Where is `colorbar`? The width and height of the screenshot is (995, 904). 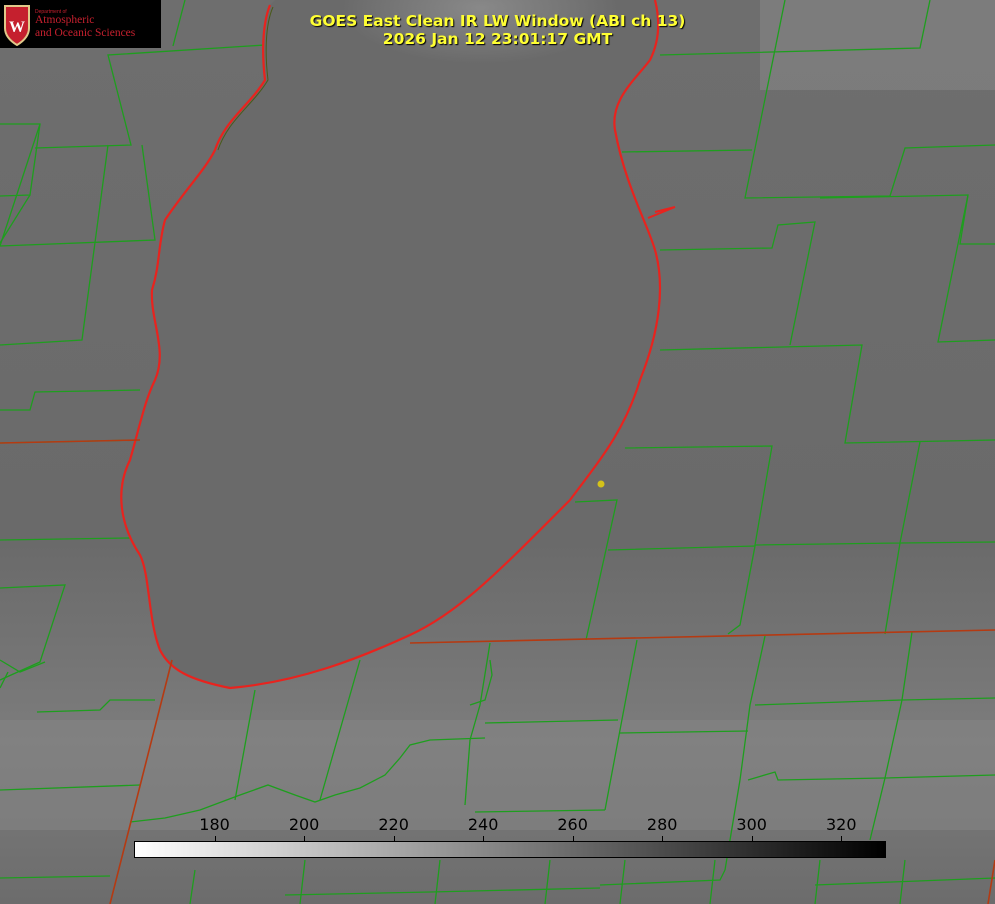
colorbar is located at coordinates (510, 849).